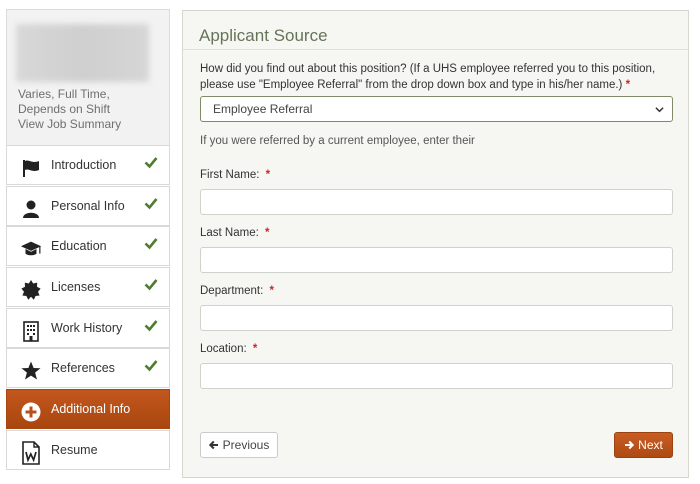 The width and height of the screenshot is (700, 484). I want to click on arrow-right-icon, so click(630, 445).